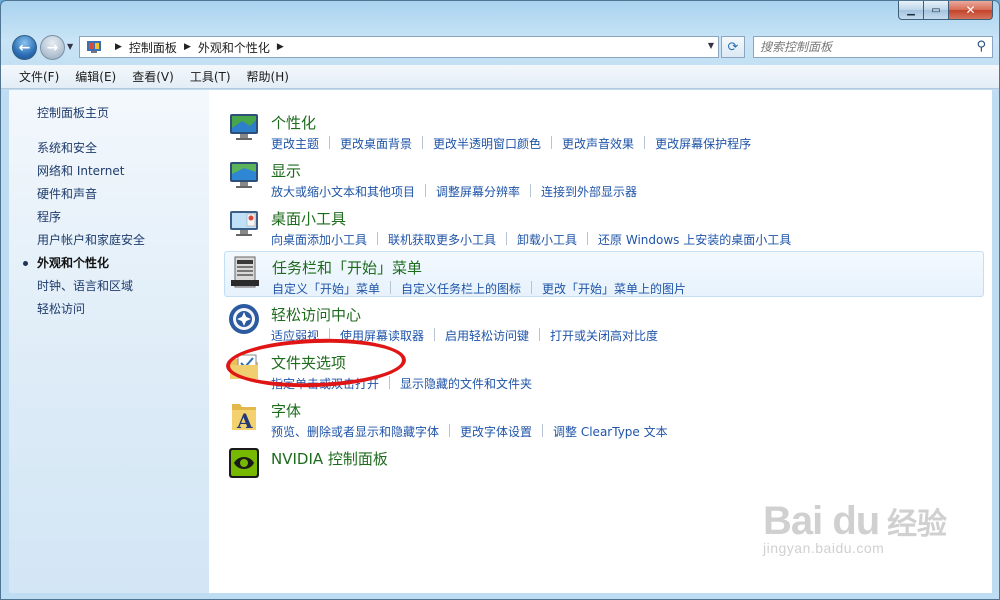 This screenshot has width=1000, height=600. I want to click on close-button: ✕, so click(971, 10).